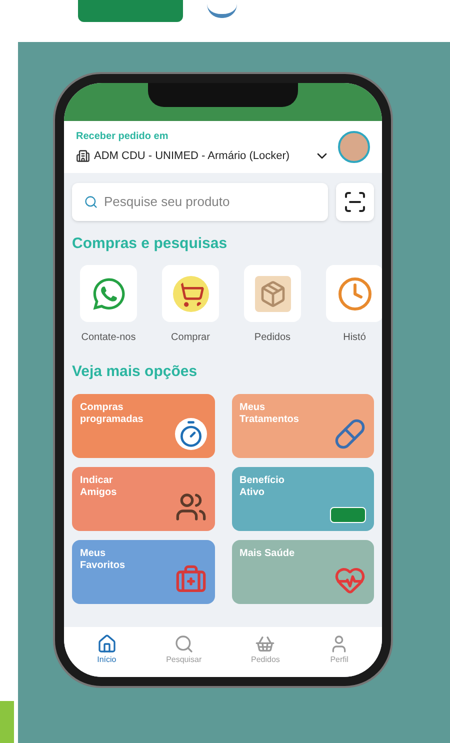  What do you see at coordinates (272, 338) in the screenshot?
I see `shortcut-label: Pedidos` at bounding box center [272, 338].